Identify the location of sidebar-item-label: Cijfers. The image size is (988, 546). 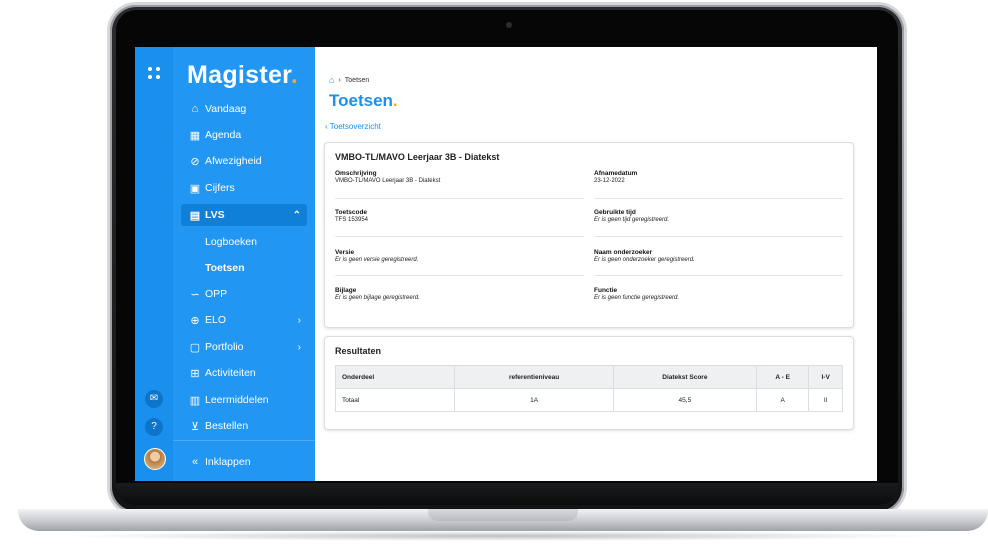
(220, 188).